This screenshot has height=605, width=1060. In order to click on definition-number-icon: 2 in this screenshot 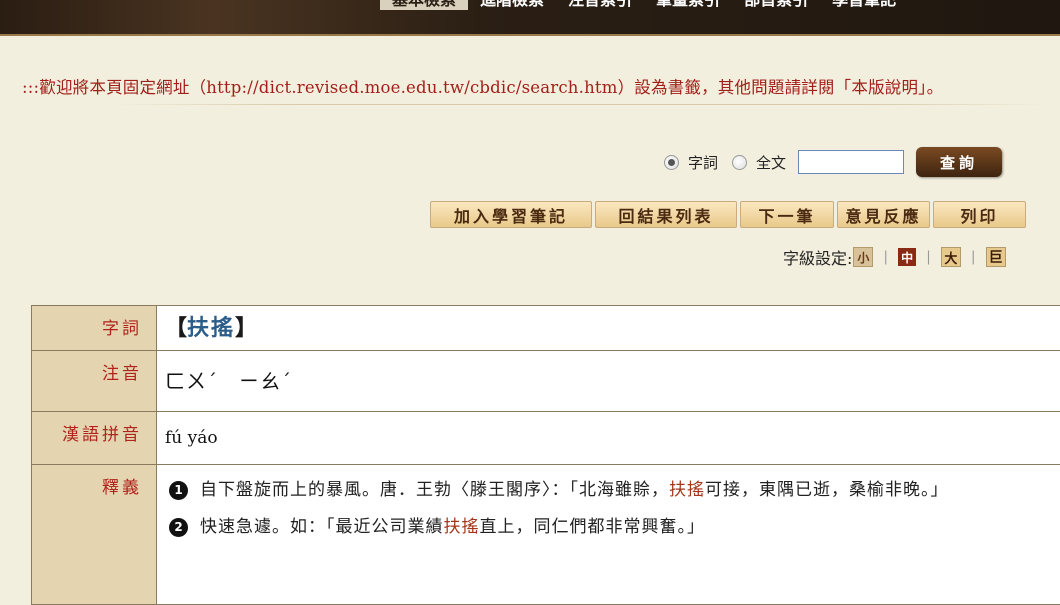, I will do `click(178, 527)`.